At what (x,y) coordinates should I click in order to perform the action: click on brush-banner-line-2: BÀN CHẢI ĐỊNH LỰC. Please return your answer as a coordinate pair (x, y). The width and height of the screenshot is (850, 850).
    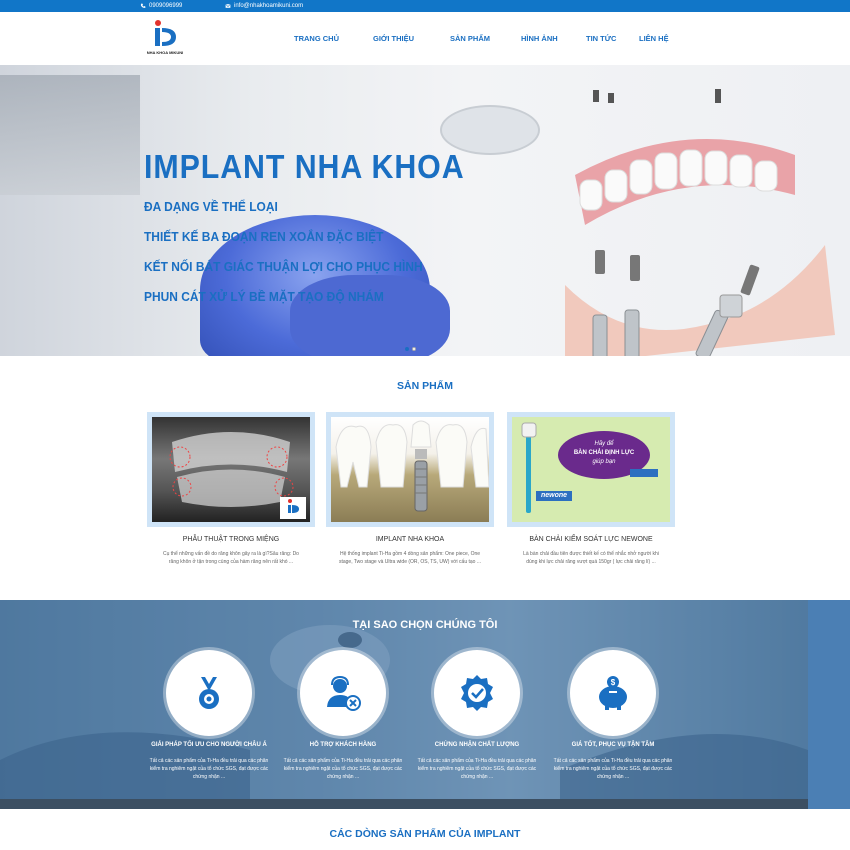
    Looking at the image, I should click on (604, 453).